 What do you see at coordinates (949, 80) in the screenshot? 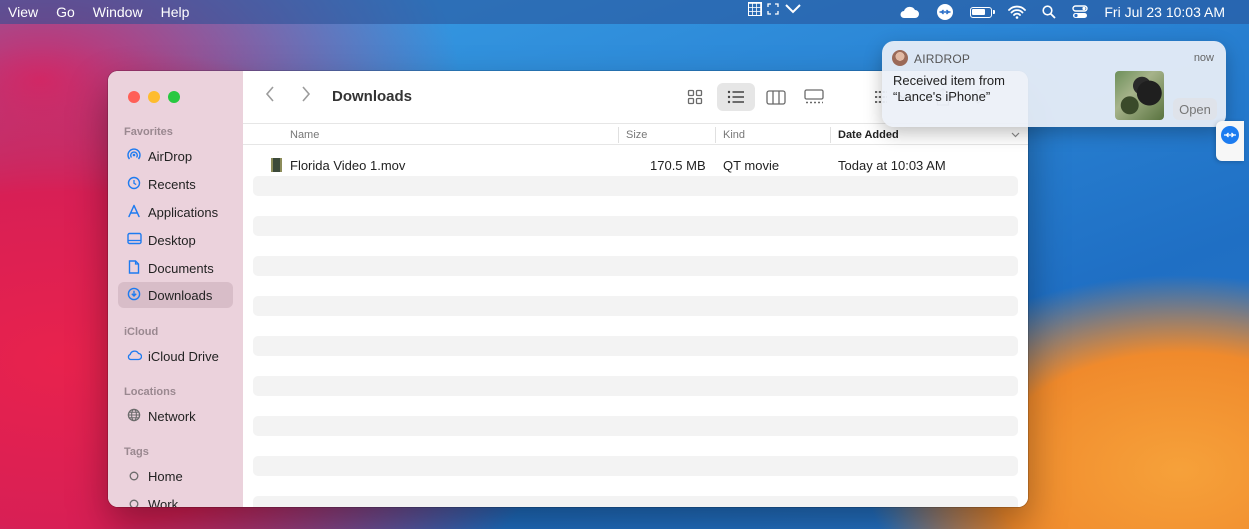
I see `notification-message: Received item from` at bounding box center [949, 80].